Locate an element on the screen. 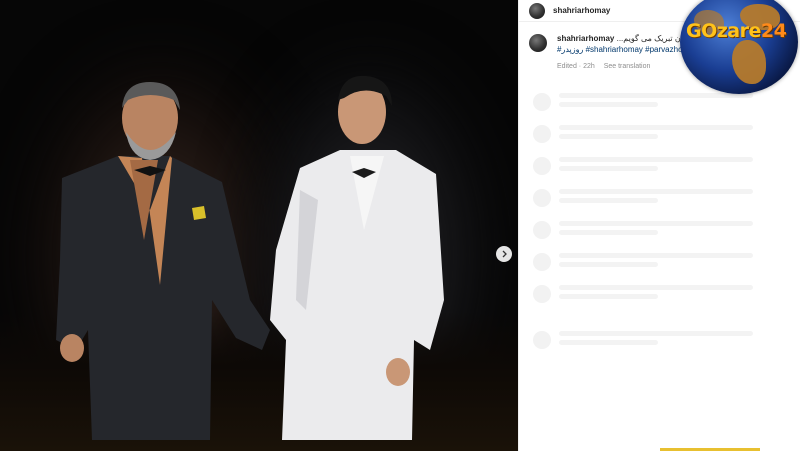 The width and height of the screenshot is (800, 451). caption-username: shahriarhomay is located at coordinates (585, 38).